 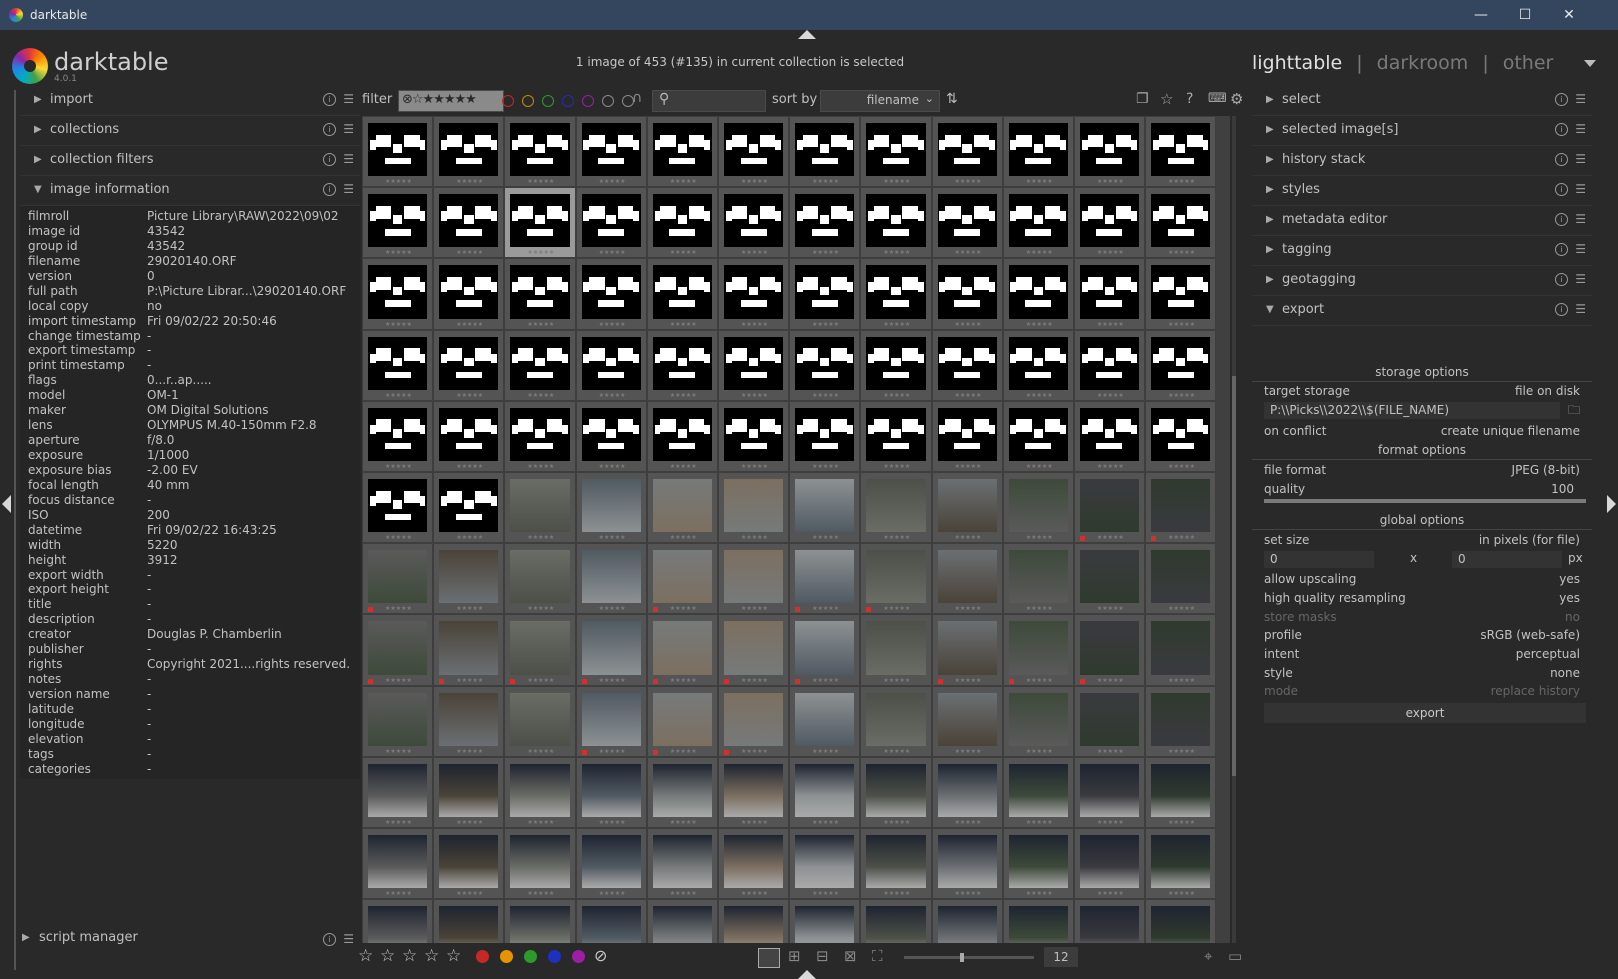 What do you see at coordinates (807, 34) in the screenshot?
I see `collapse-top-arrow-icon` at bounding box center [807, 34].